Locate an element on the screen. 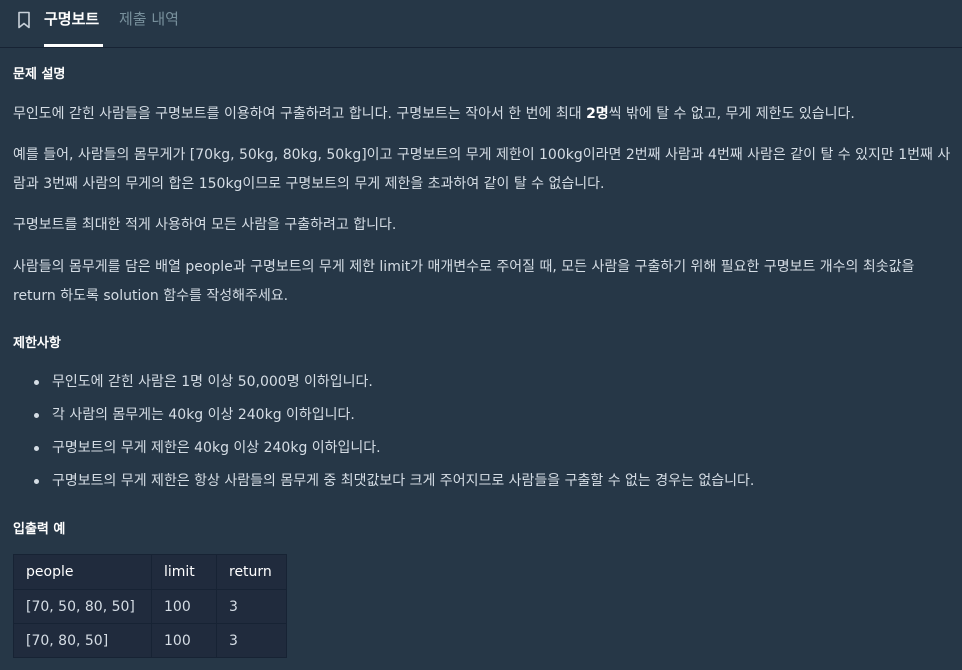 The image size is (962, 670). column-header-people: people is located at coordinates (82, 572).